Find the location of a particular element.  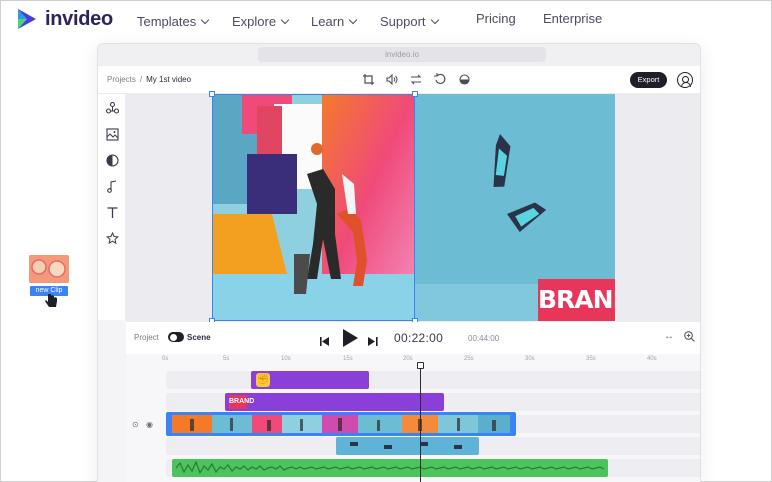

ruler-tick-label: 10s is located at coordinates (286, 359).